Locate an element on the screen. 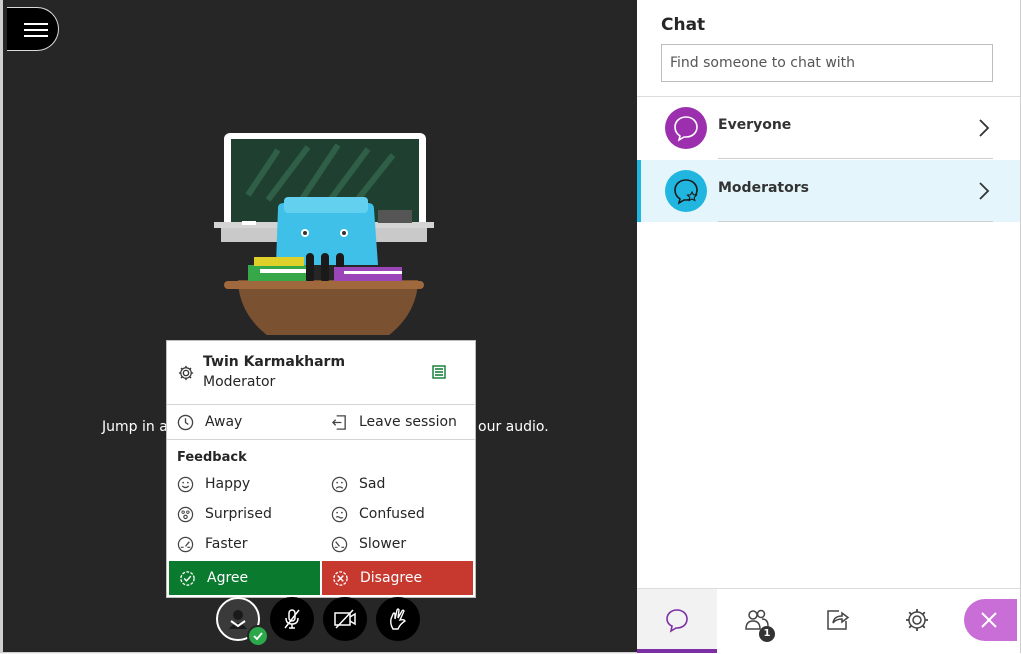 The height and width of the screenshot is (654, 1021). tab-chat is located at coordinates (677, 621).